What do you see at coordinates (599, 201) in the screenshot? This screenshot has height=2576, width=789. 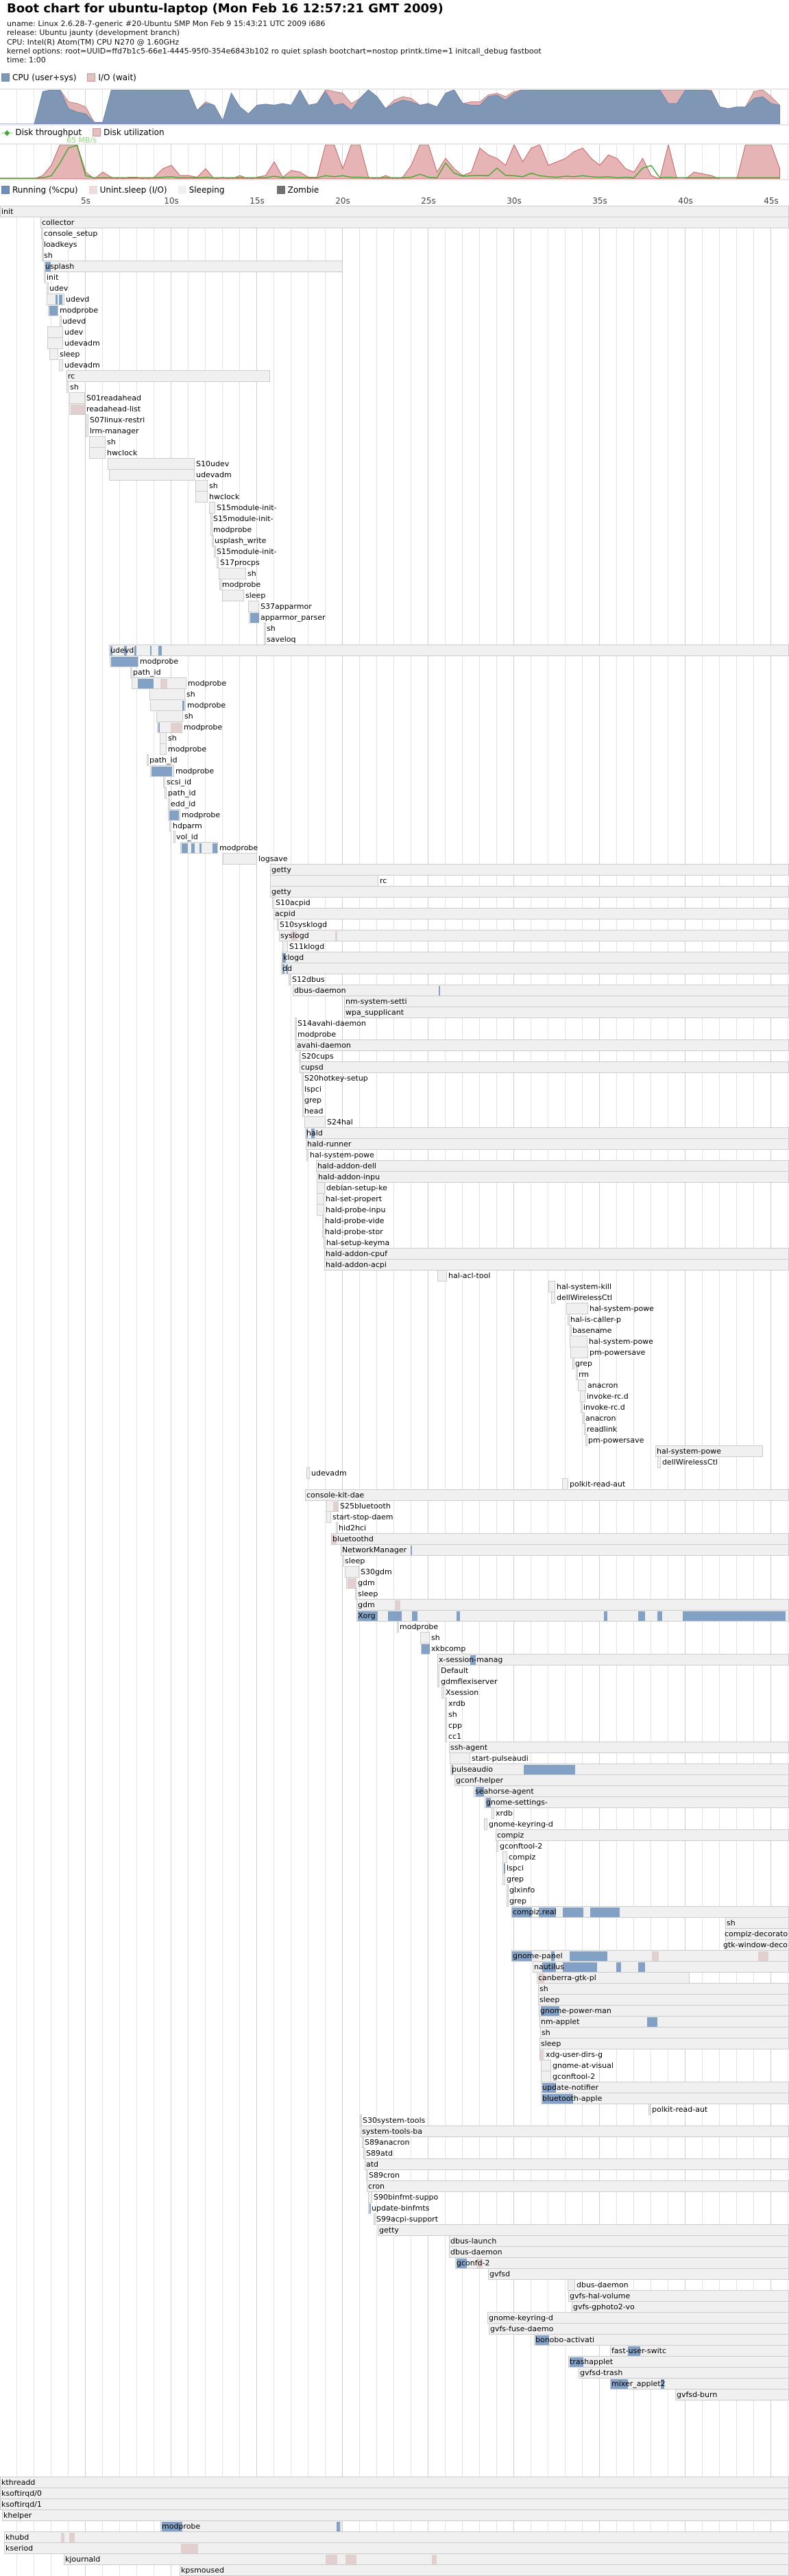 I see `time-tick-label: 35s` at bounding box center [599, 201].